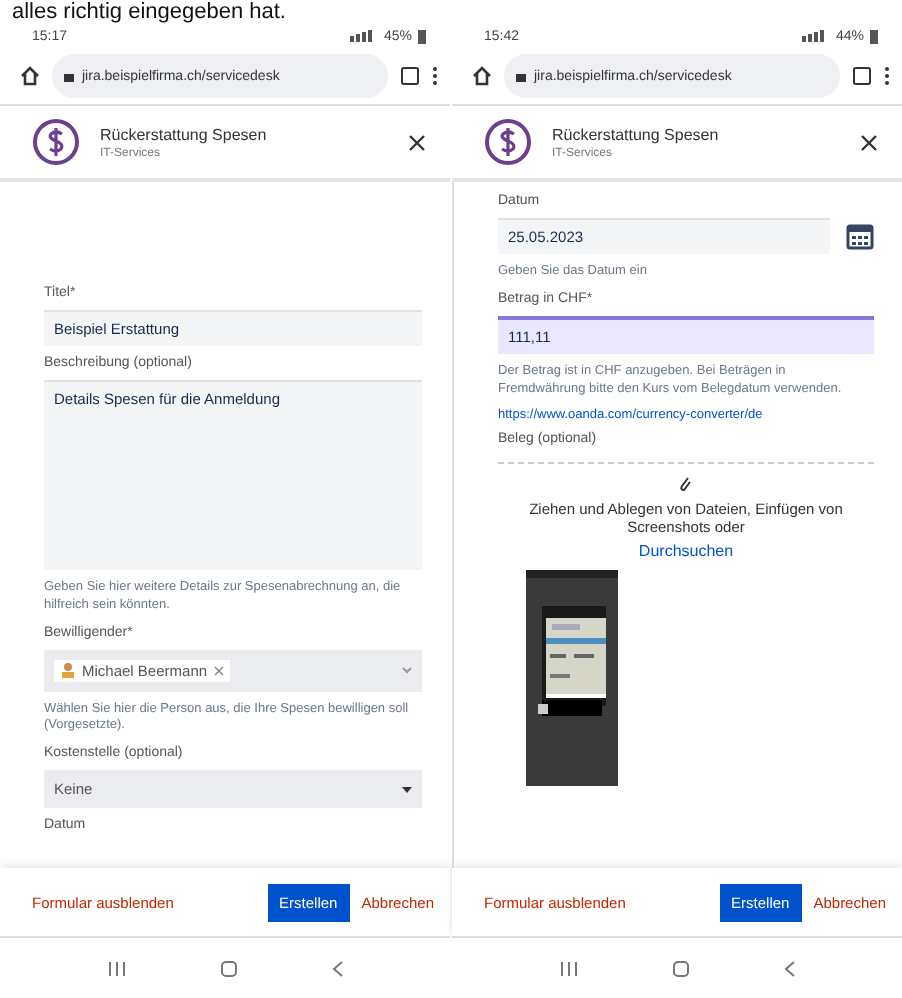  What do you see at coordinates (218, 670) in the screenshot?
I see `remove-icon` at bounding box center [218, 670].